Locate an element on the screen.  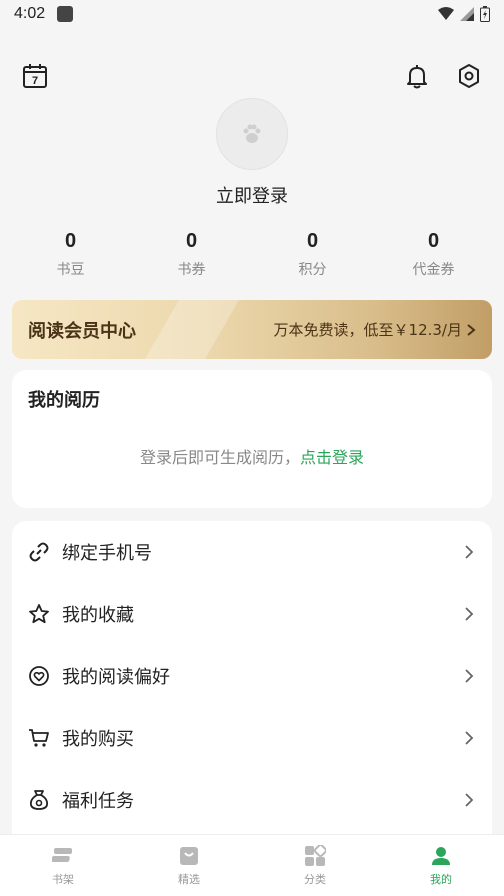
user-icon is located at coordinates (441, 856).